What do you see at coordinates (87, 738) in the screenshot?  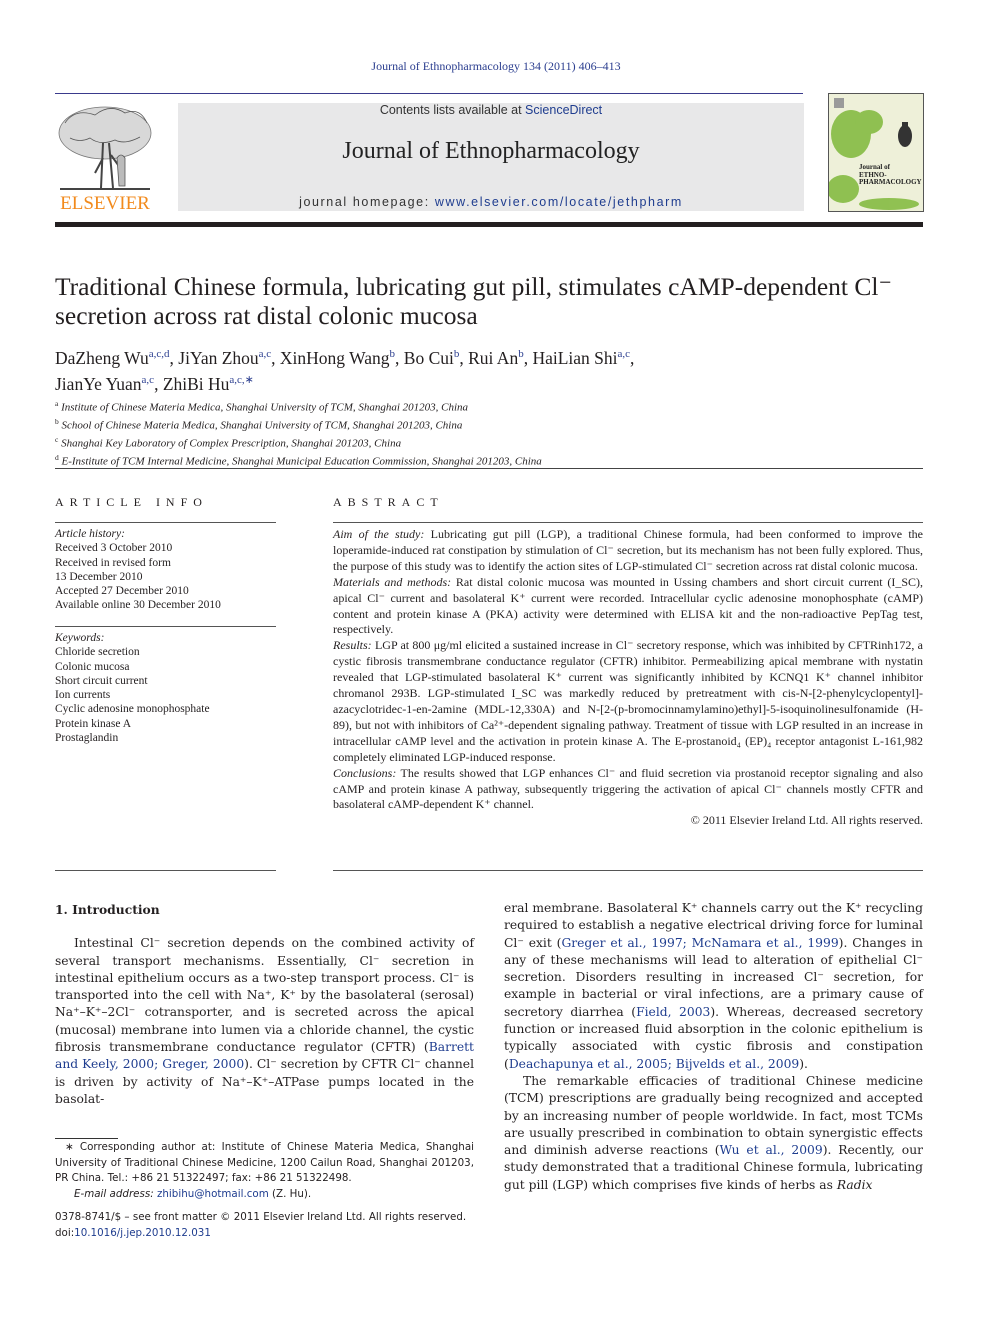 I see `keyword: Prostaglandin` at bounding box center [87, 738].